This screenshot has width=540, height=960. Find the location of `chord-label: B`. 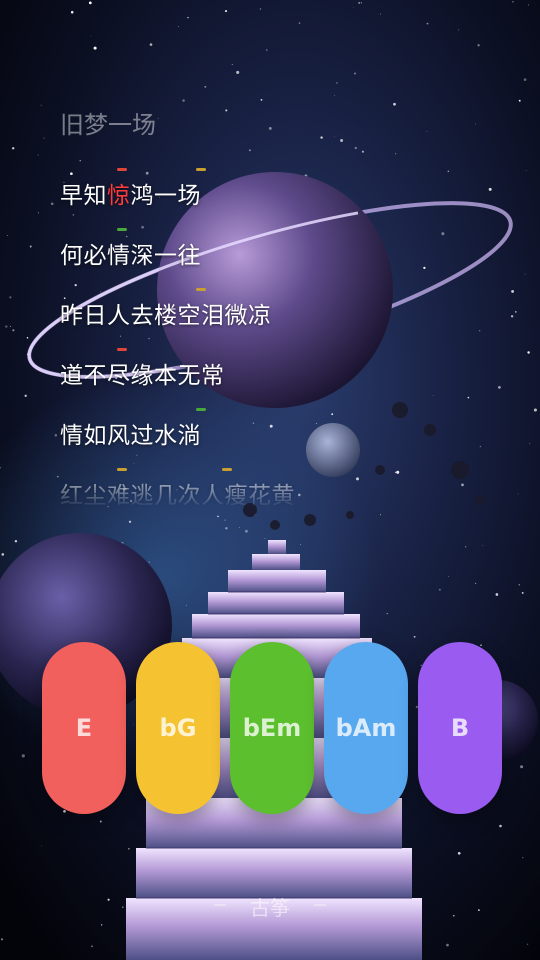

chord-label: B is located at coordinates (460, 728).